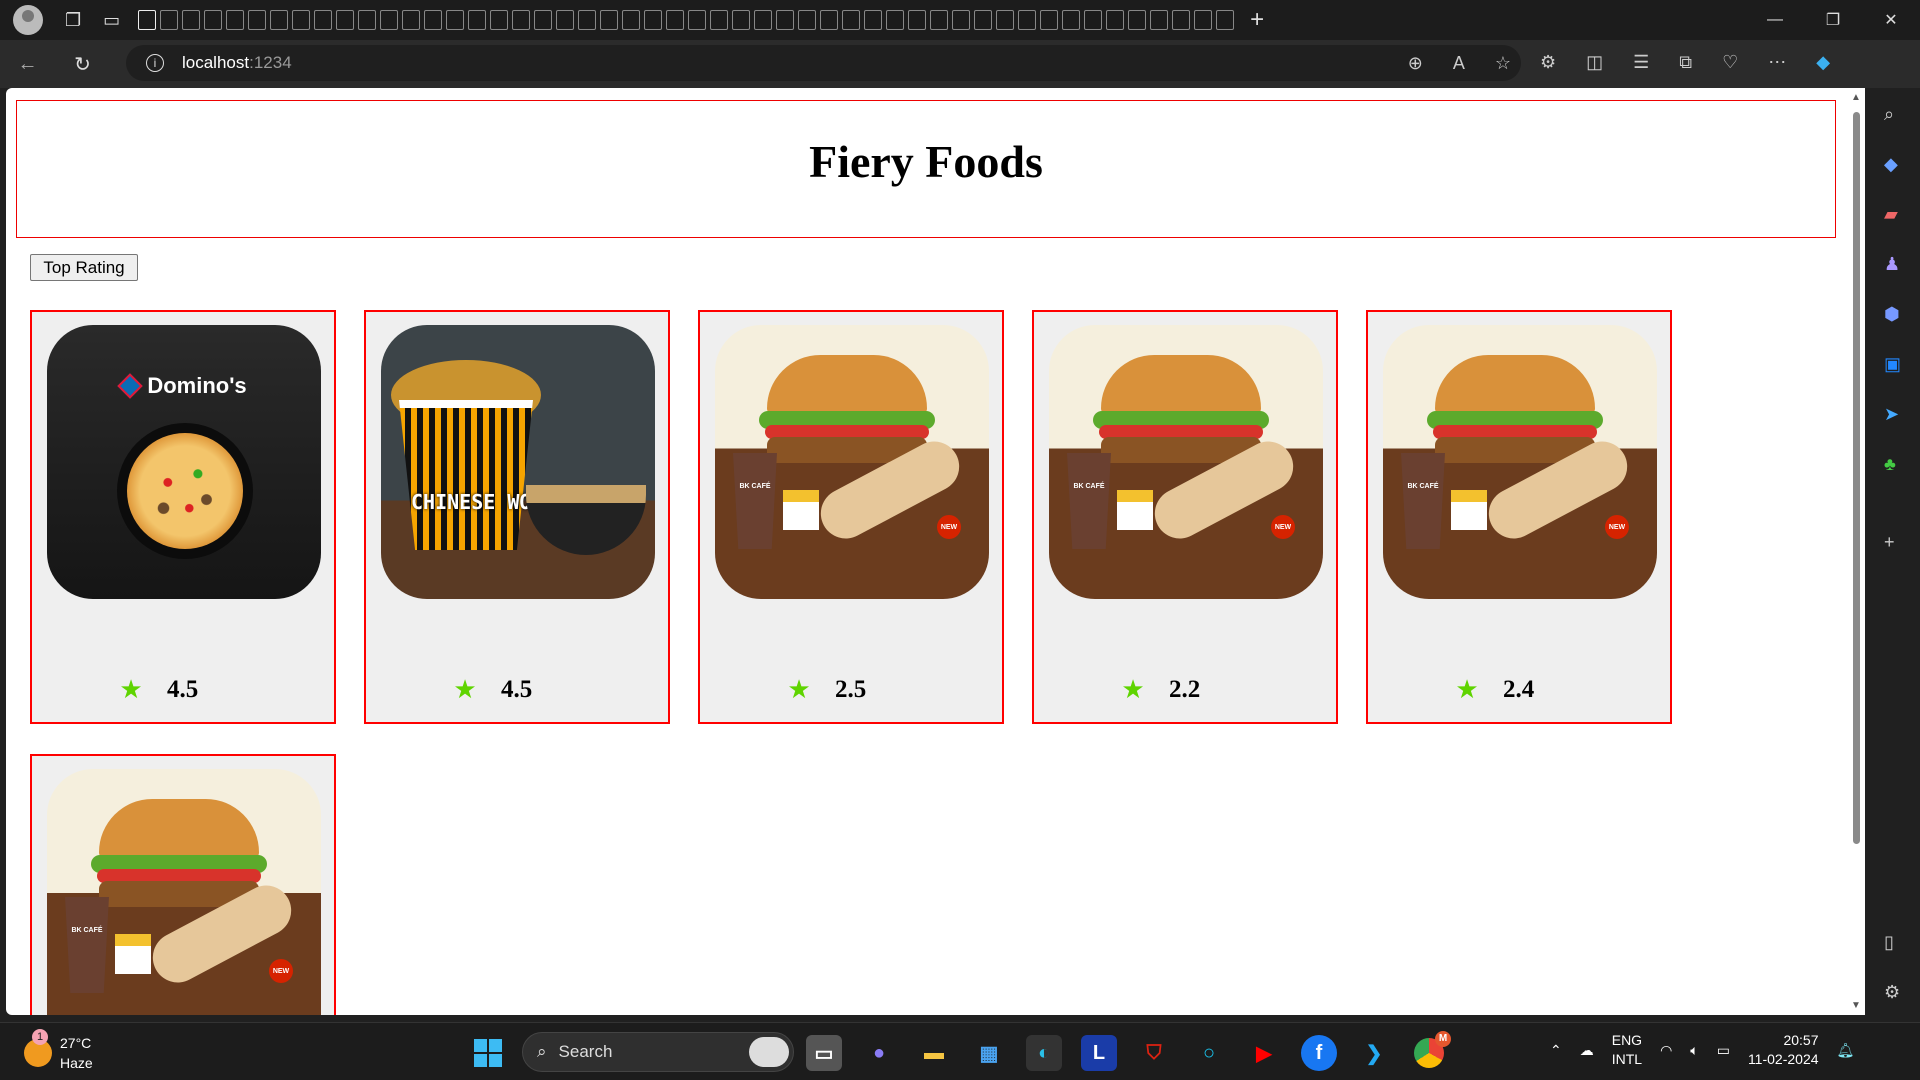  What do you see at coordinates (1319, 1053) in the screenshot?
I see `facebook-icon: f` at bounding box center [1319, 1053].